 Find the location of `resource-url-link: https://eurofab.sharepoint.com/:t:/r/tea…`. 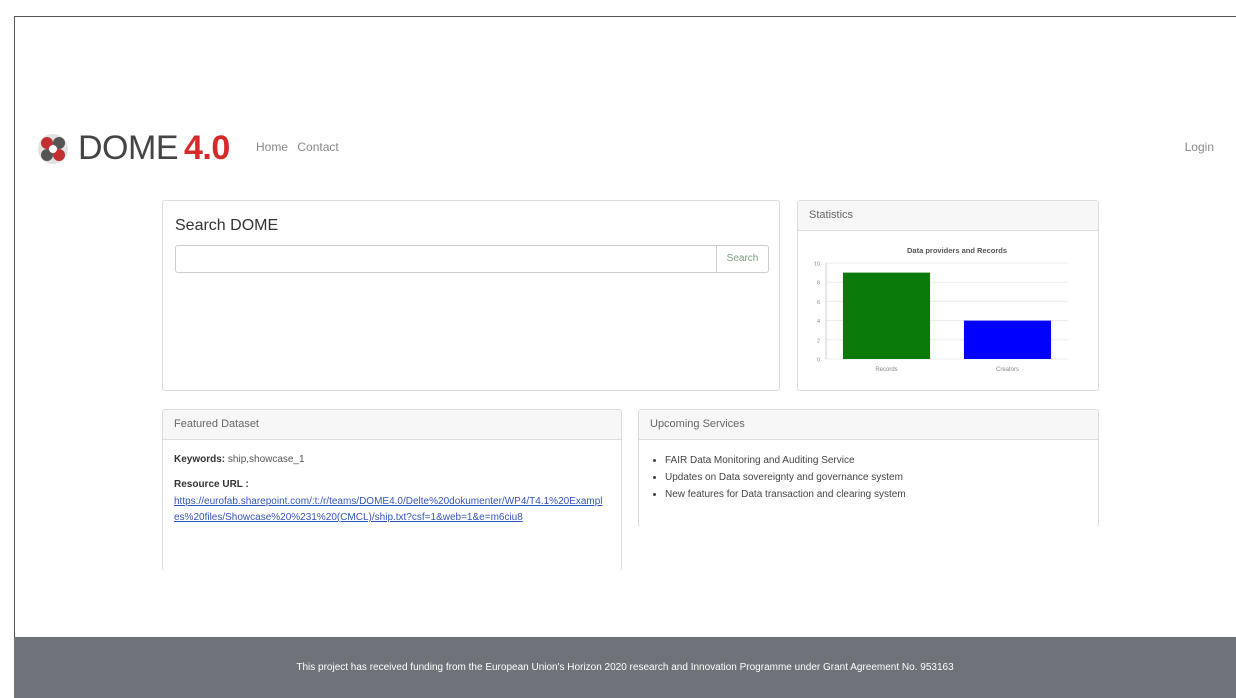

resource-url-link: https://eurofab.sharepoint.com/:t:/r/tea… is located at coordinates (390, 510).